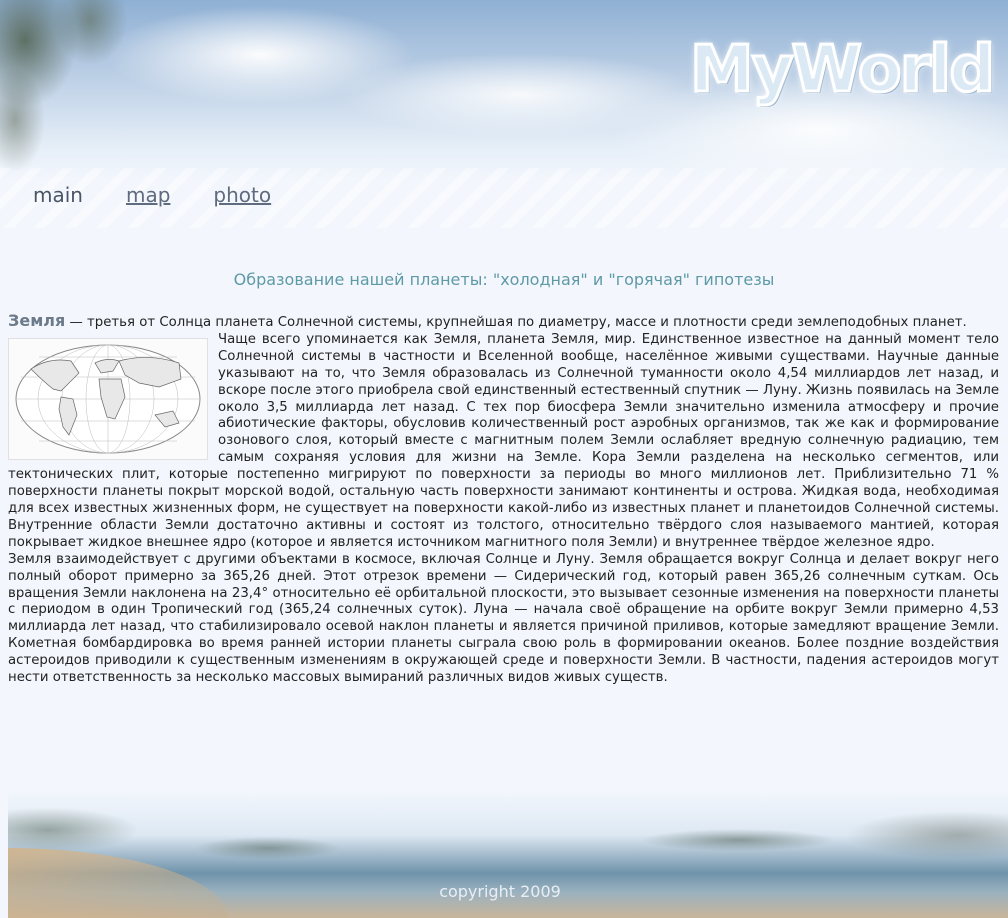 This screenshot has width=1008, height=918. What do you see at coordinates (242, 197) in the screenshot?
I see `nav-link-photo: photo` at bounding box center [242, 197].